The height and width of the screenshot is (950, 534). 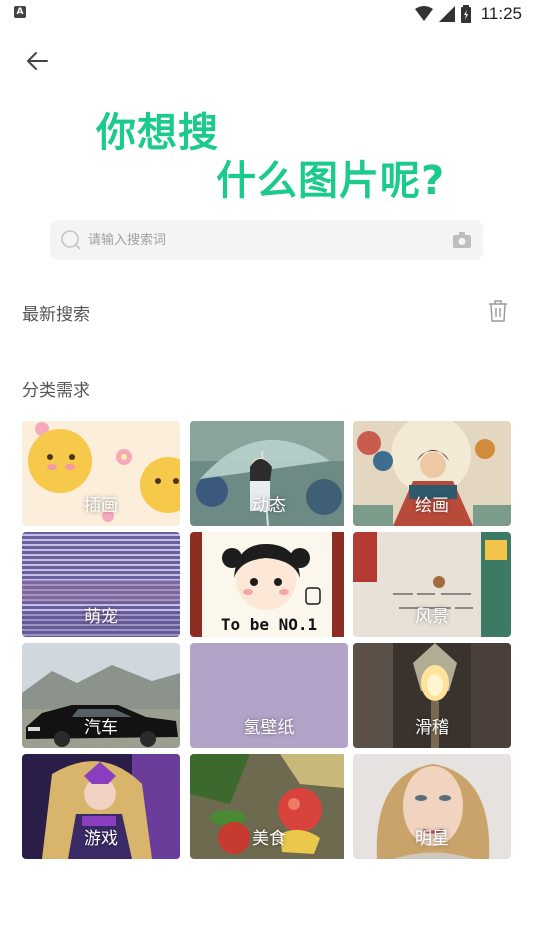 What do you see at coordinates (498, 311) in the screenshot?
I see `trash-icon` at bounding box center [498, 311].